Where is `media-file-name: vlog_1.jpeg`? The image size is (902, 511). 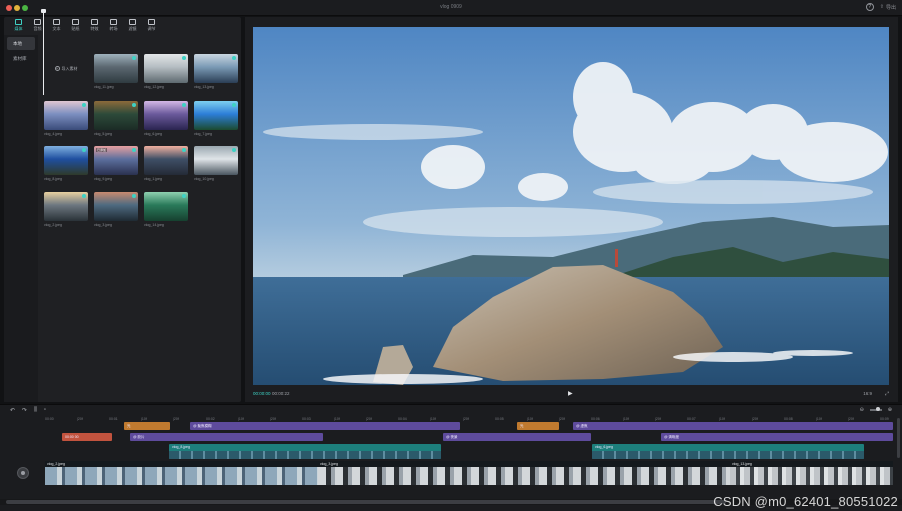
media-file-name: vlog_1.jpeg is located at coordinates (153, 179).